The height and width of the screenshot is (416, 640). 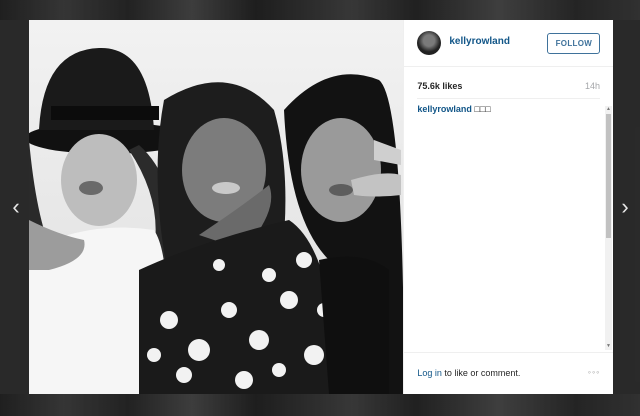 I want to click on caption-text: □□□, so click(x=482, y=109).